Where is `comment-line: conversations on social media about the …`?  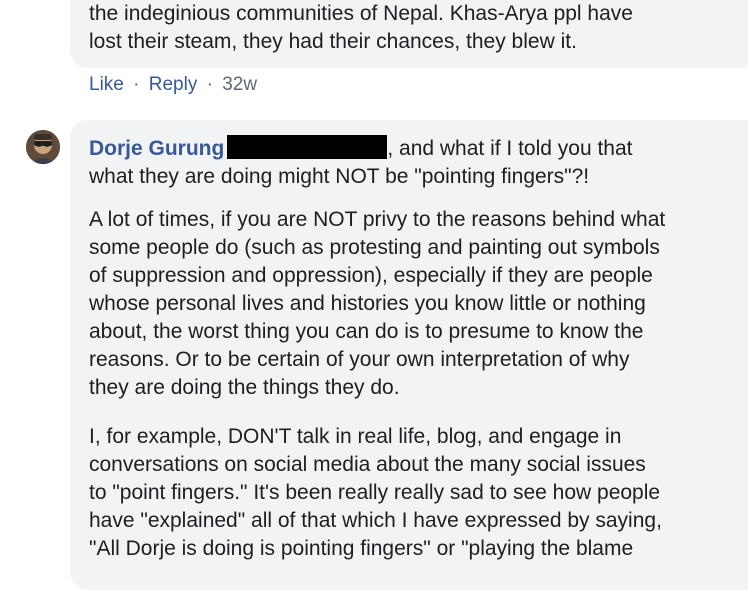 comment-line: conversations on social media about the … is located at coordinates (367, 464).